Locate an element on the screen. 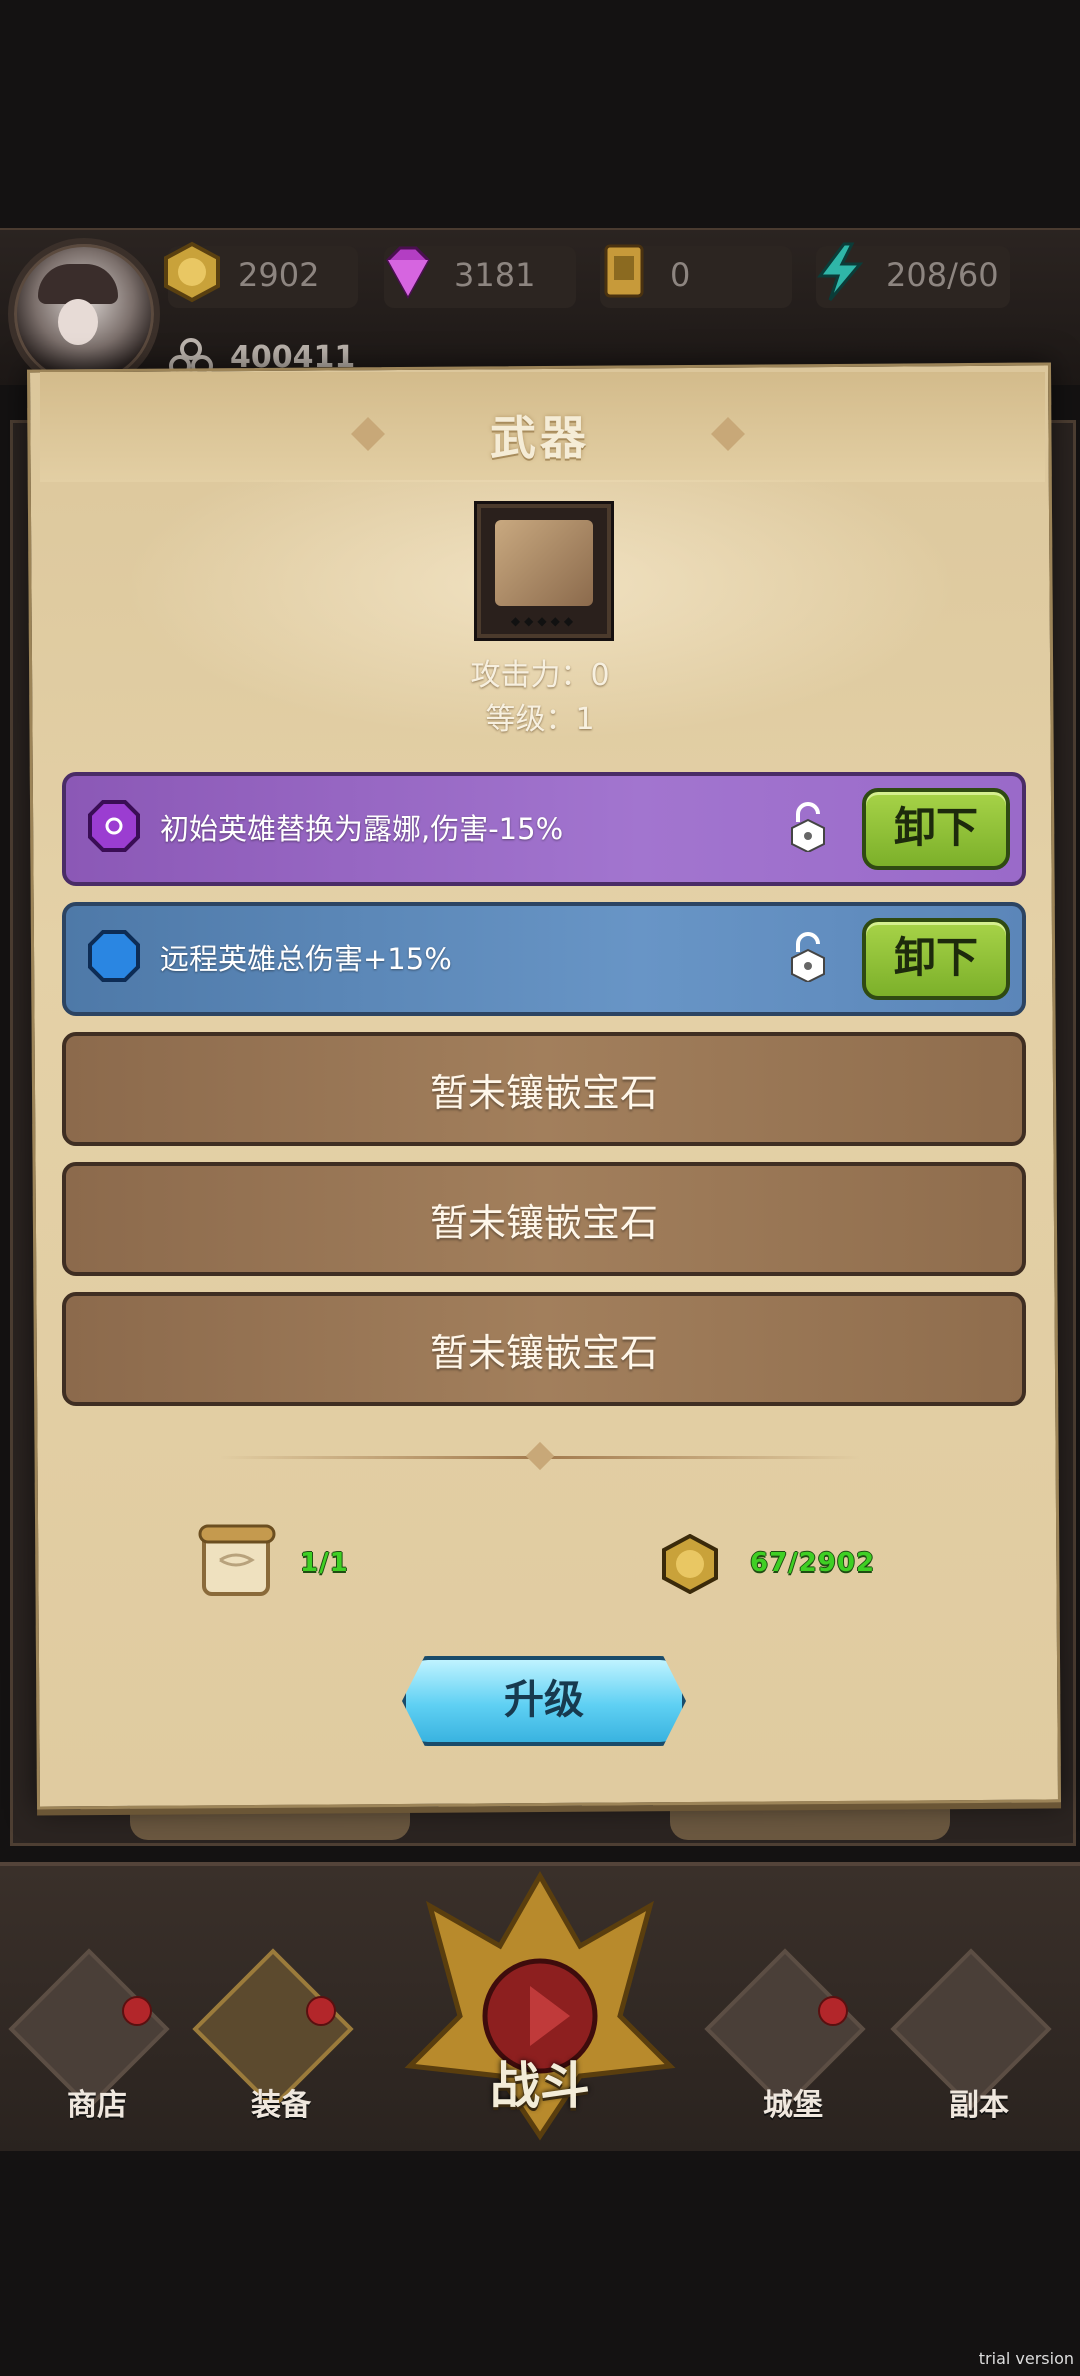 The image size is (1080, 2376). weapon-icon is located at coordinates (544, 563).